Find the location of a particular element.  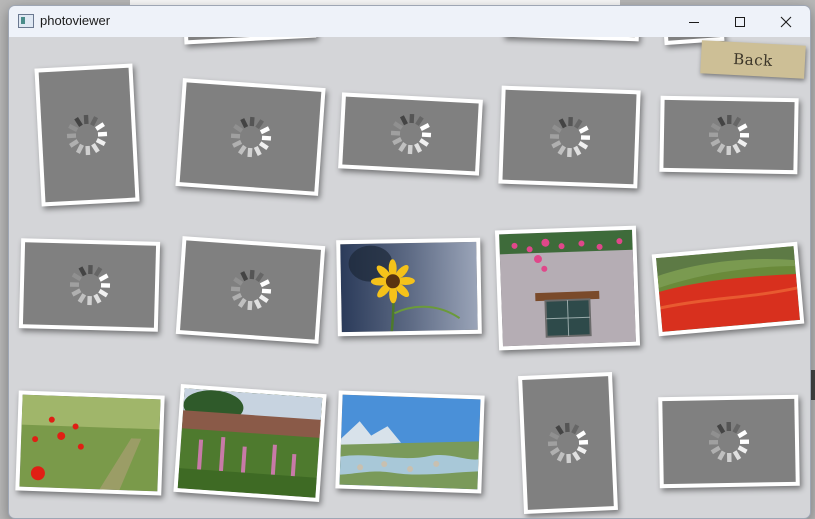

red-poppies-image is located at coordinates (90, 443).